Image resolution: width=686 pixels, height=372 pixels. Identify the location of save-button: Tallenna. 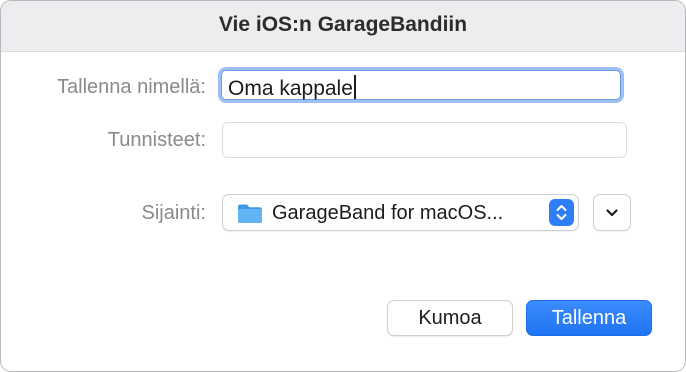
(589, 318).